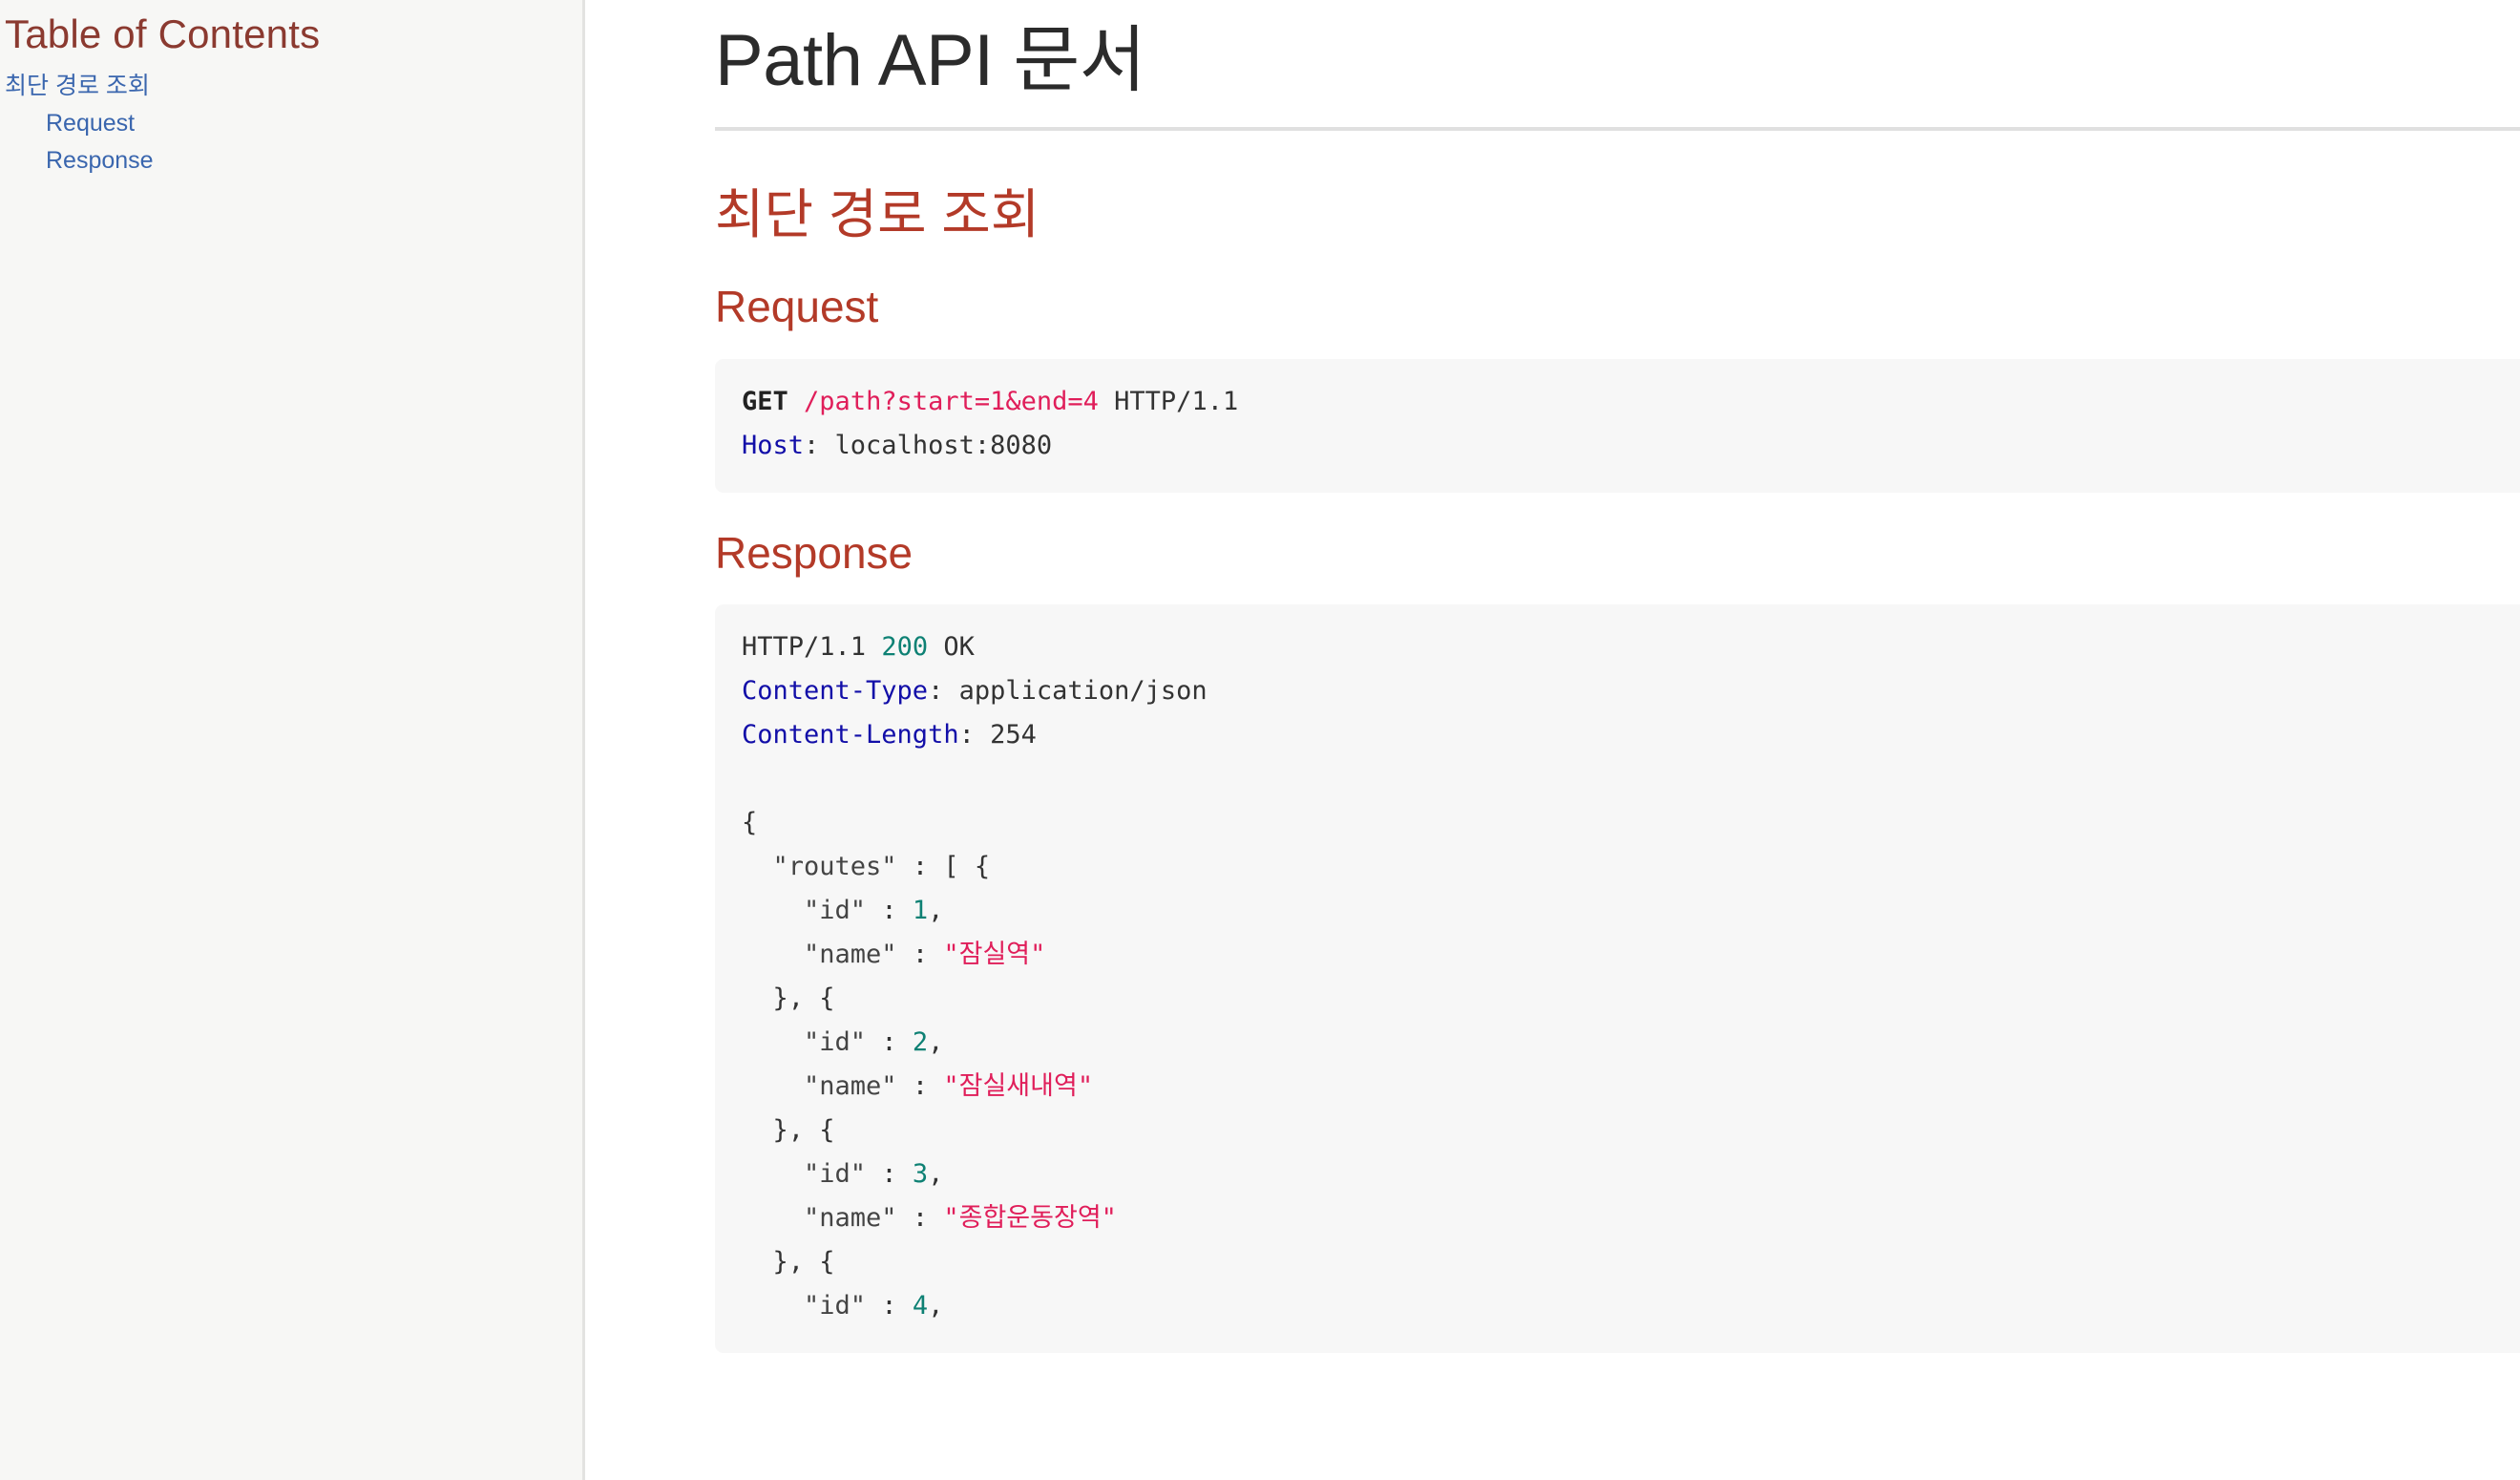 This screenshot has height=1480, width=2520. Describe the element at coordinates (921, 1305) in the screenshot. I see `code-token-number: 4` at that location.